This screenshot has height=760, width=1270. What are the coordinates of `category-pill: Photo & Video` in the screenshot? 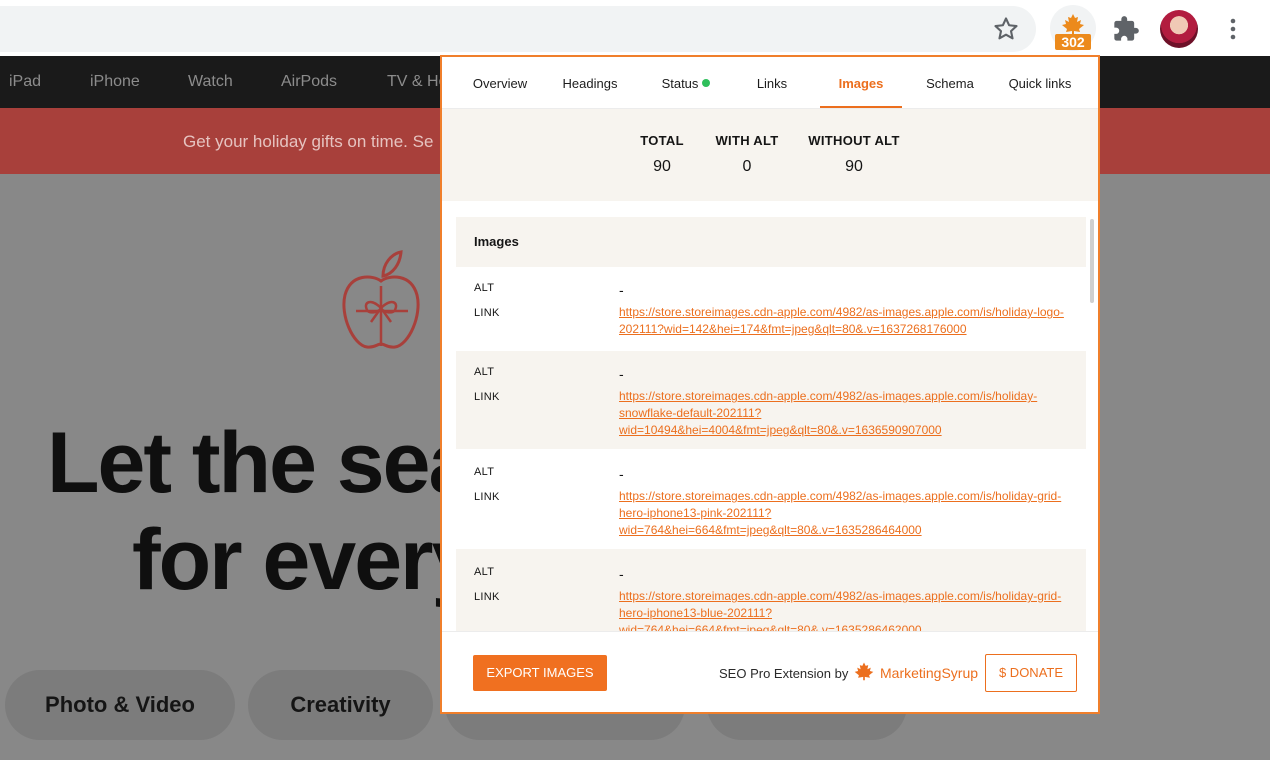 It's located at (120, 705).